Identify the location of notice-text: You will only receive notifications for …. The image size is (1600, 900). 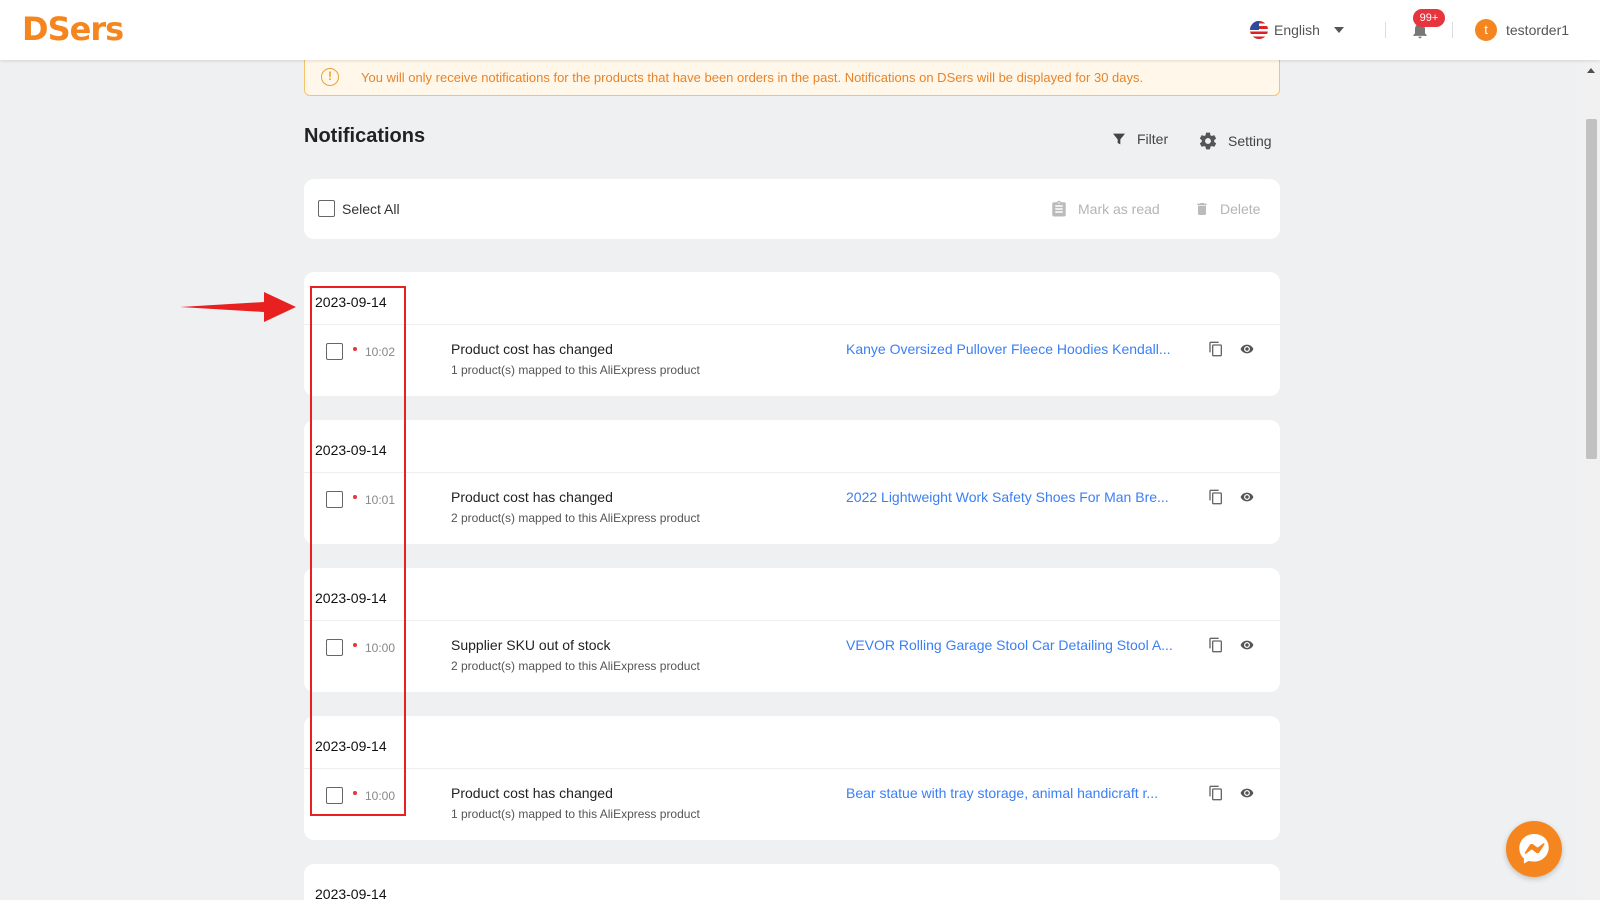
(752, 77).